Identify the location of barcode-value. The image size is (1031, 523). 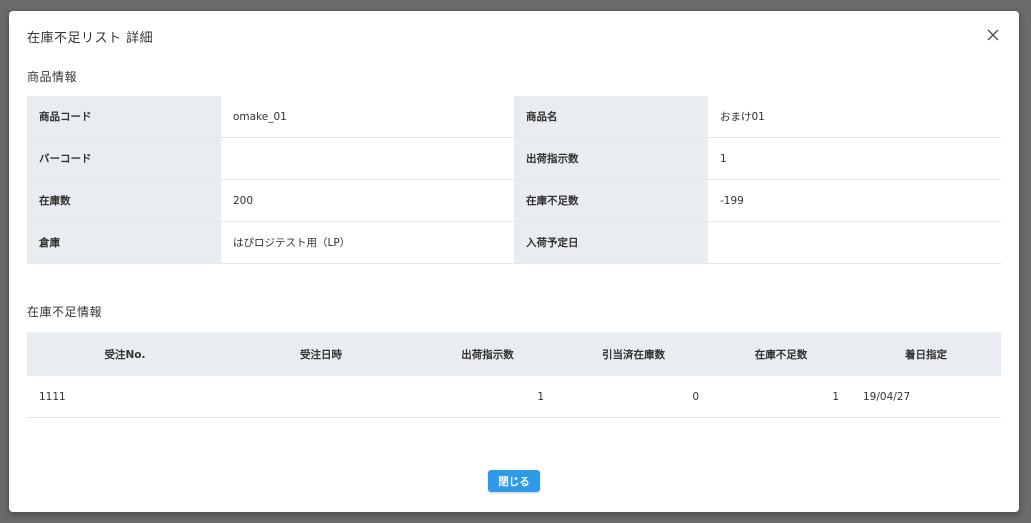
(367, 158).